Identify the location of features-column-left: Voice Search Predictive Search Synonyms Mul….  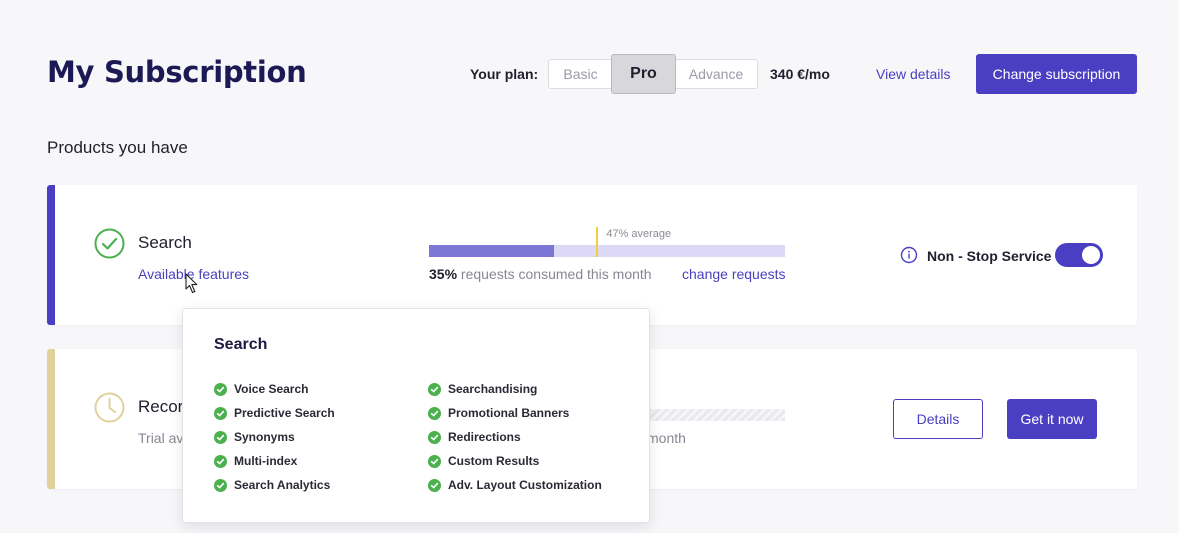
(274, 437).